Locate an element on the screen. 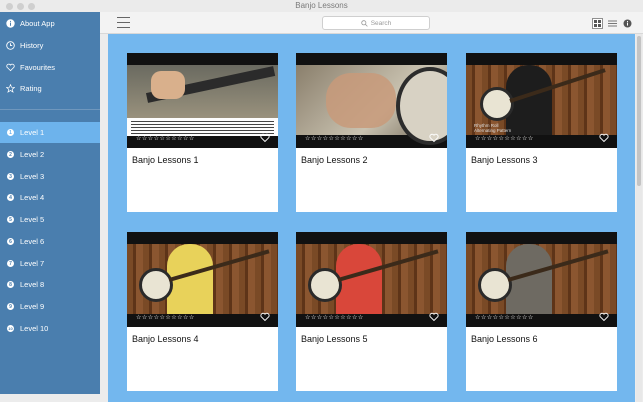  sidebar-item-label: Level 2 is located at coordinates (32, 154).